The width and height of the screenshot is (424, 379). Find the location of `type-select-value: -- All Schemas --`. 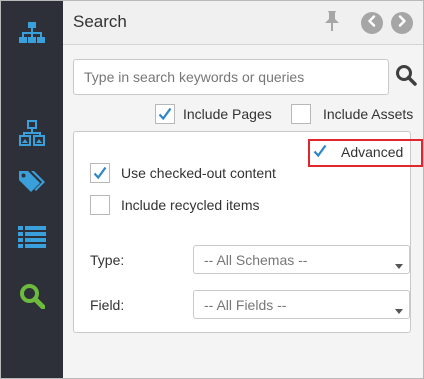

type-select-value: -- All Schemas -- is located at coordinates (256, 260).